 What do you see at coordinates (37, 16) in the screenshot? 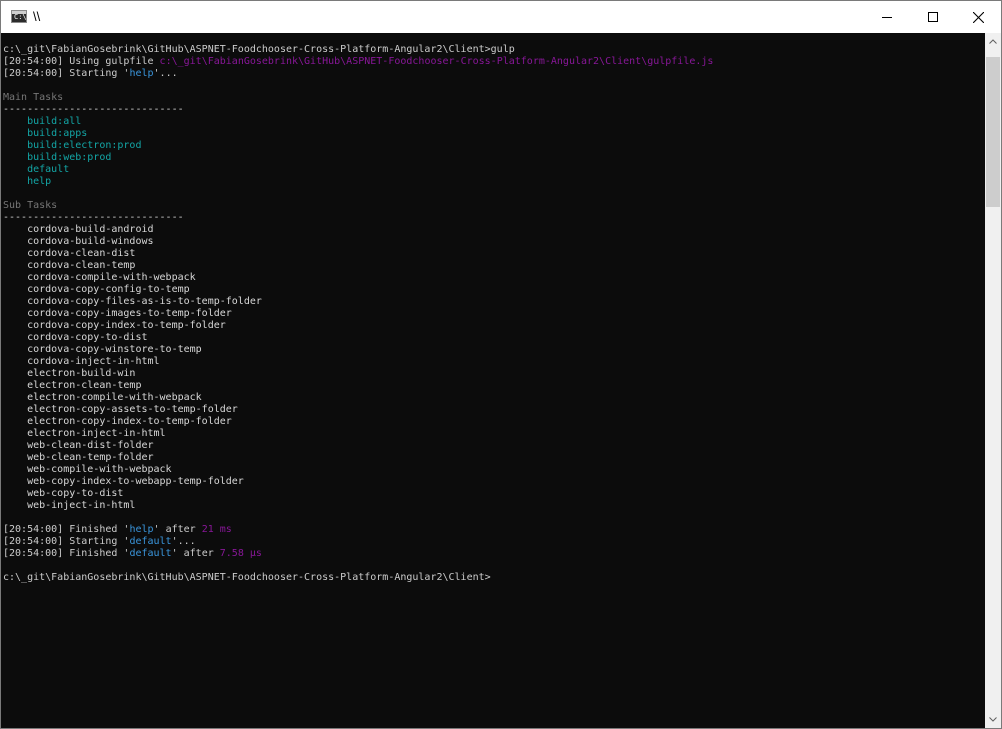
I see `window-title: \\` at bounding box center [37, 16].